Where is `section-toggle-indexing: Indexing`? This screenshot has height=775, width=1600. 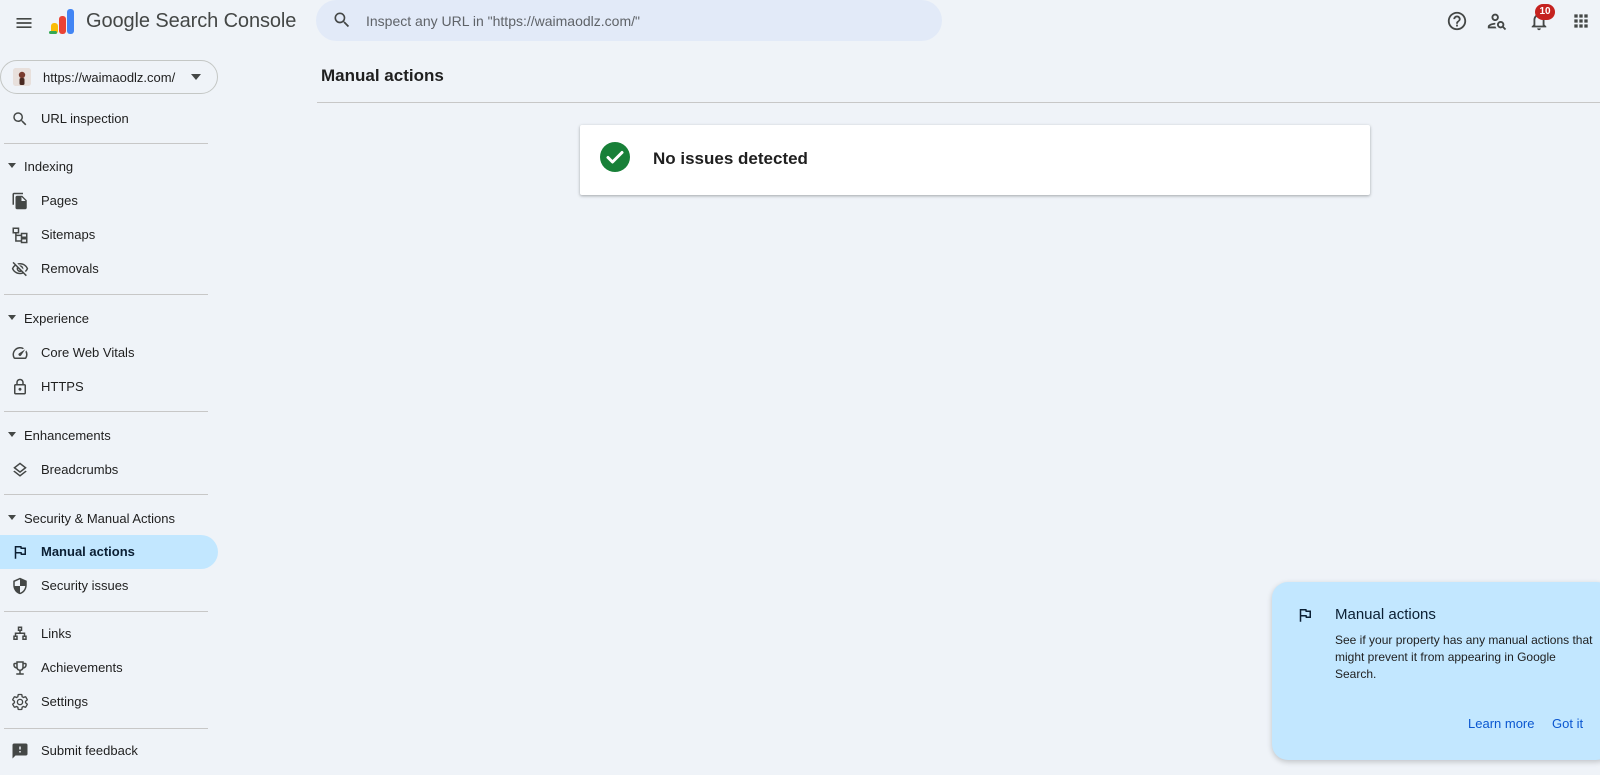
section-toggle-indexing: Indexing is located at coordinates (109, 166).